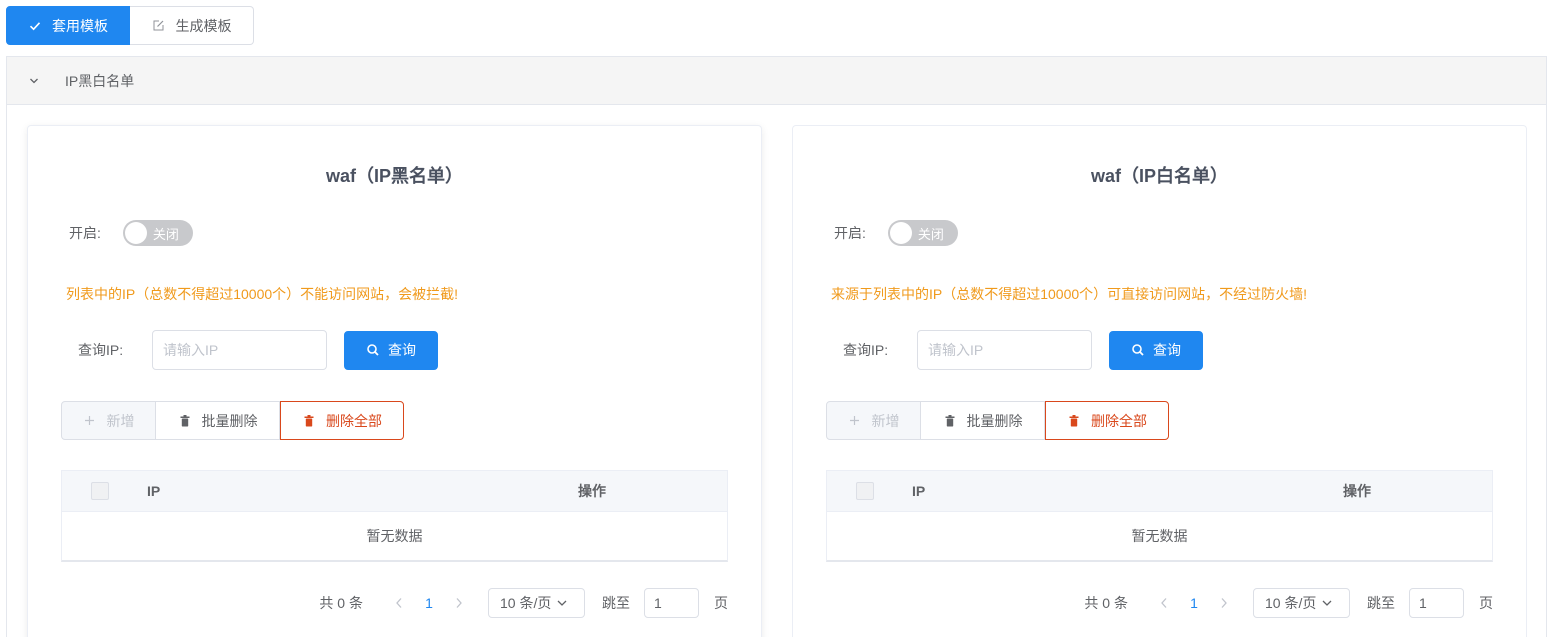  What do you see at coordinates (776, 81) in the screenshot?
I see `collapse-header: IP黑白名单` at bounding box center [776, 81].